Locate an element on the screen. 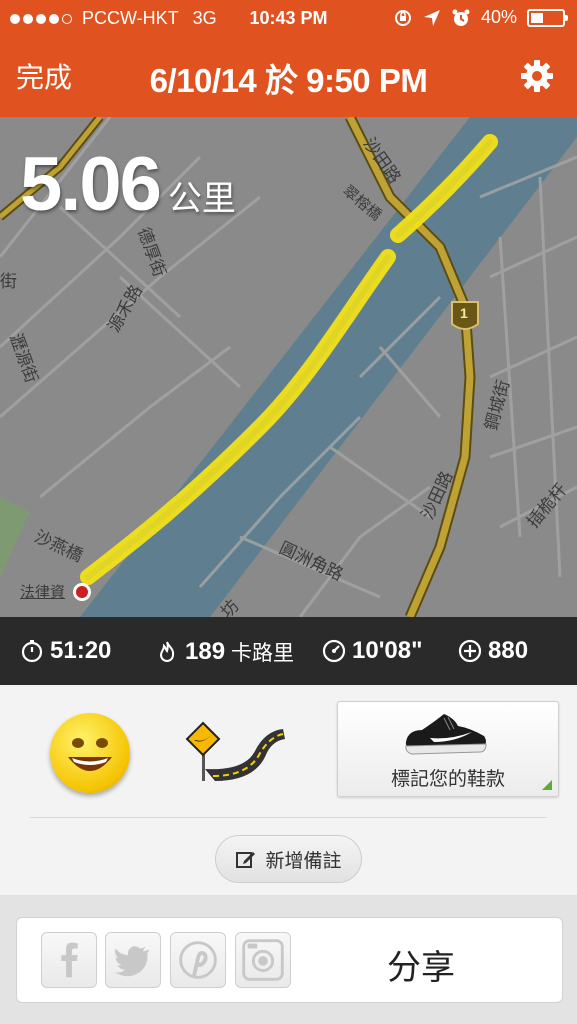 The image size is (577, 1024). map-label-building: 法律資 is located at coordinates (43, 592).